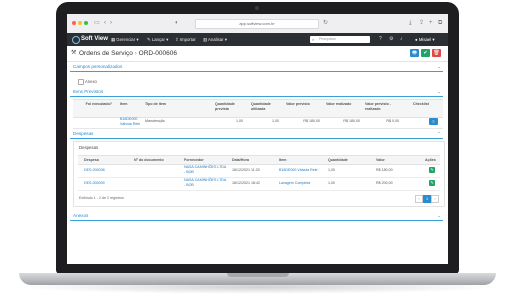  I want to click on confirm-button: ✔, so click(425, 53).